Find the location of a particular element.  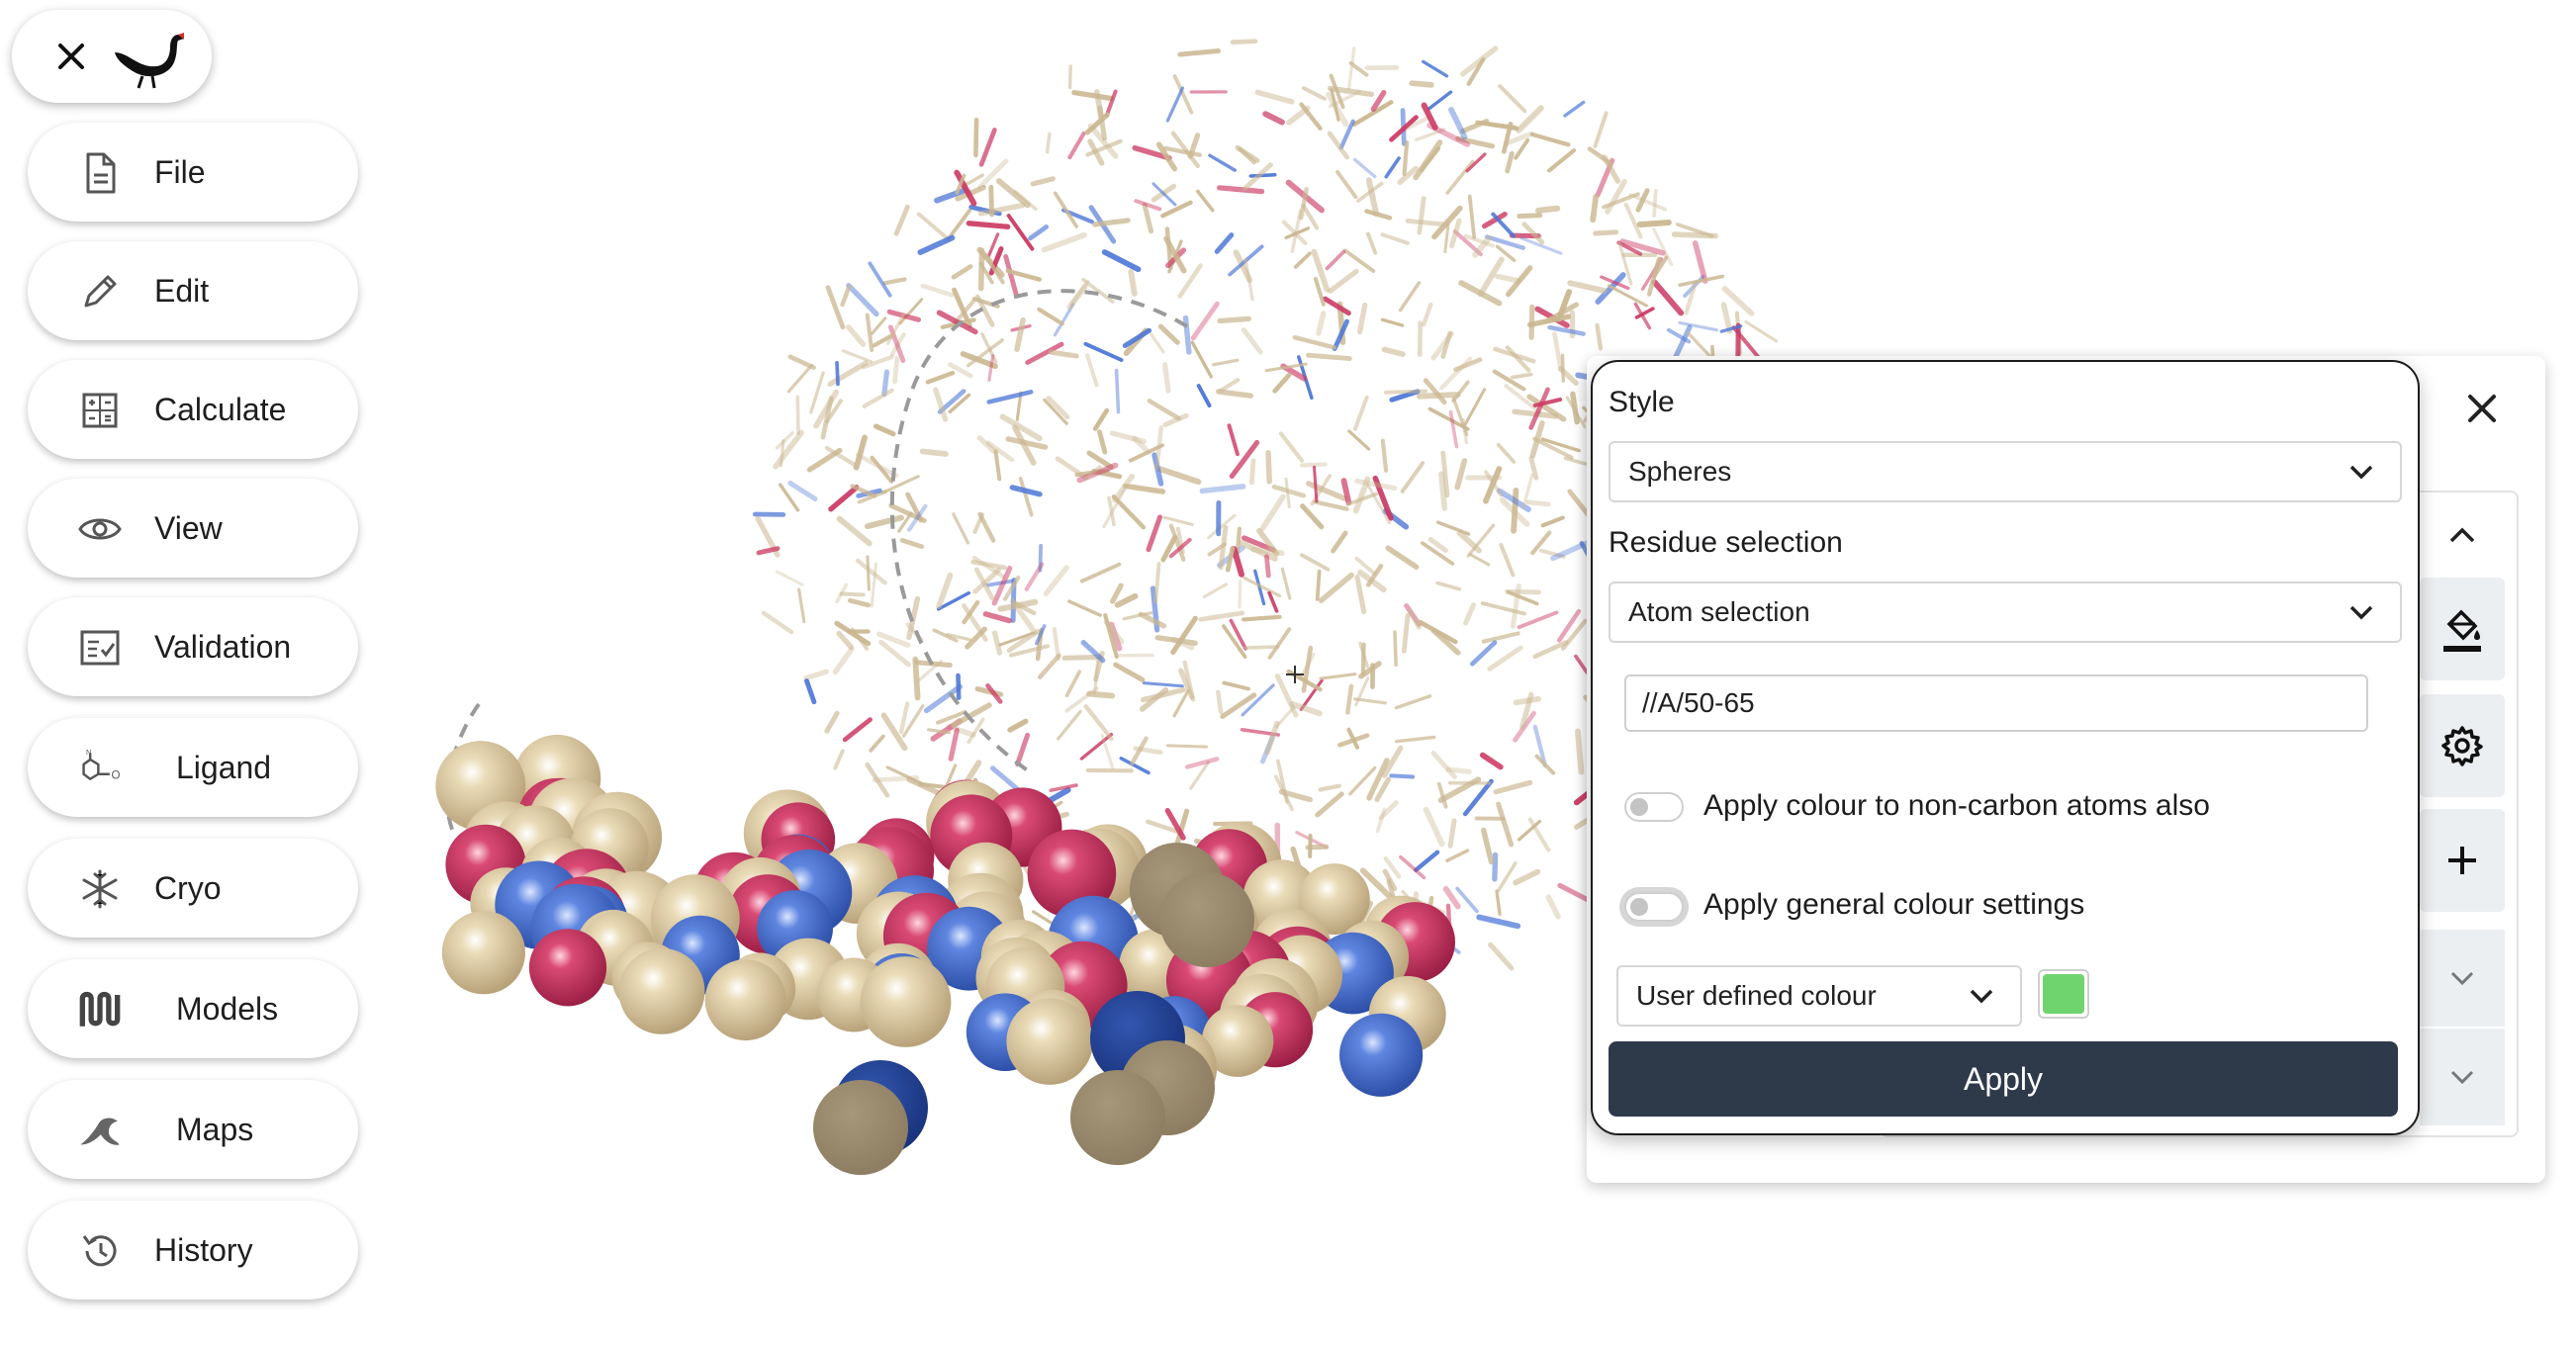

residue-selection-select: Atom selection is located at coordinates (2005, 612).